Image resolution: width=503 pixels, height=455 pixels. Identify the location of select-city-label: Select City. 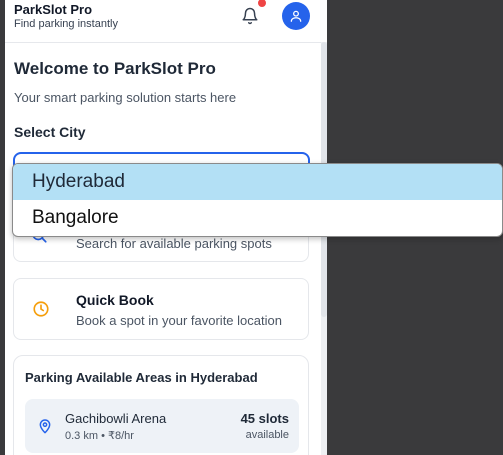
(50, 132).